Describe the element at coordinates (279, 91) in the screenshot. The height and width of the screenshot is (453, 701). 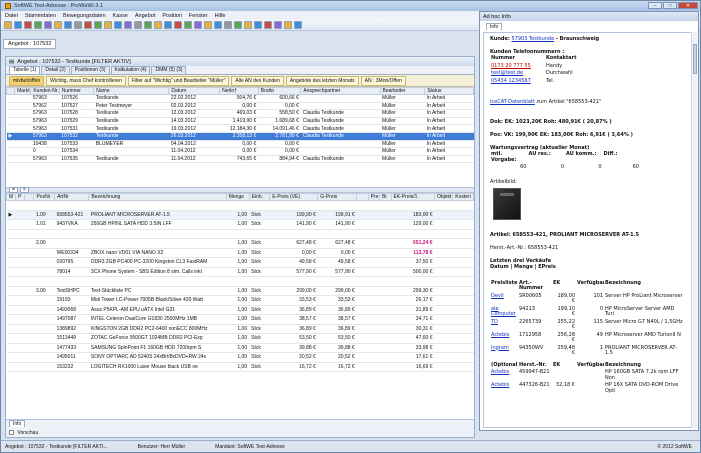
I see `column-header: Brutto` at that location.